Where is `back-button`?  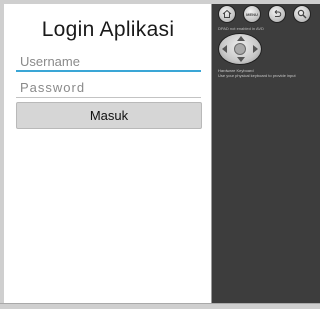
back-button is located at coordinates (277, 14).